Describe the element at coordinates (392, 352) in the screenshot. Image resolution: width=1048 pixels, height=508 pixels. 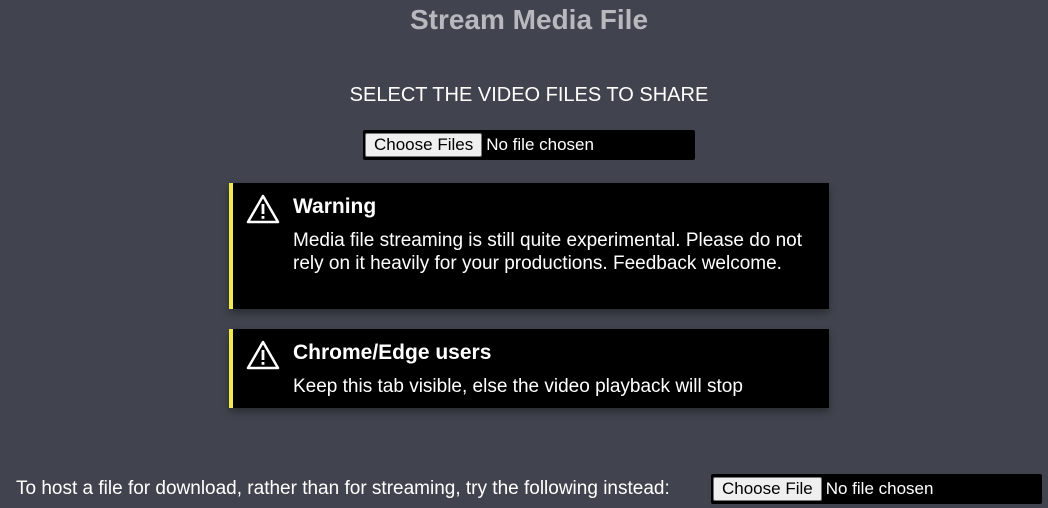
I see `notice-title: Chrome/Edge users` at that location.